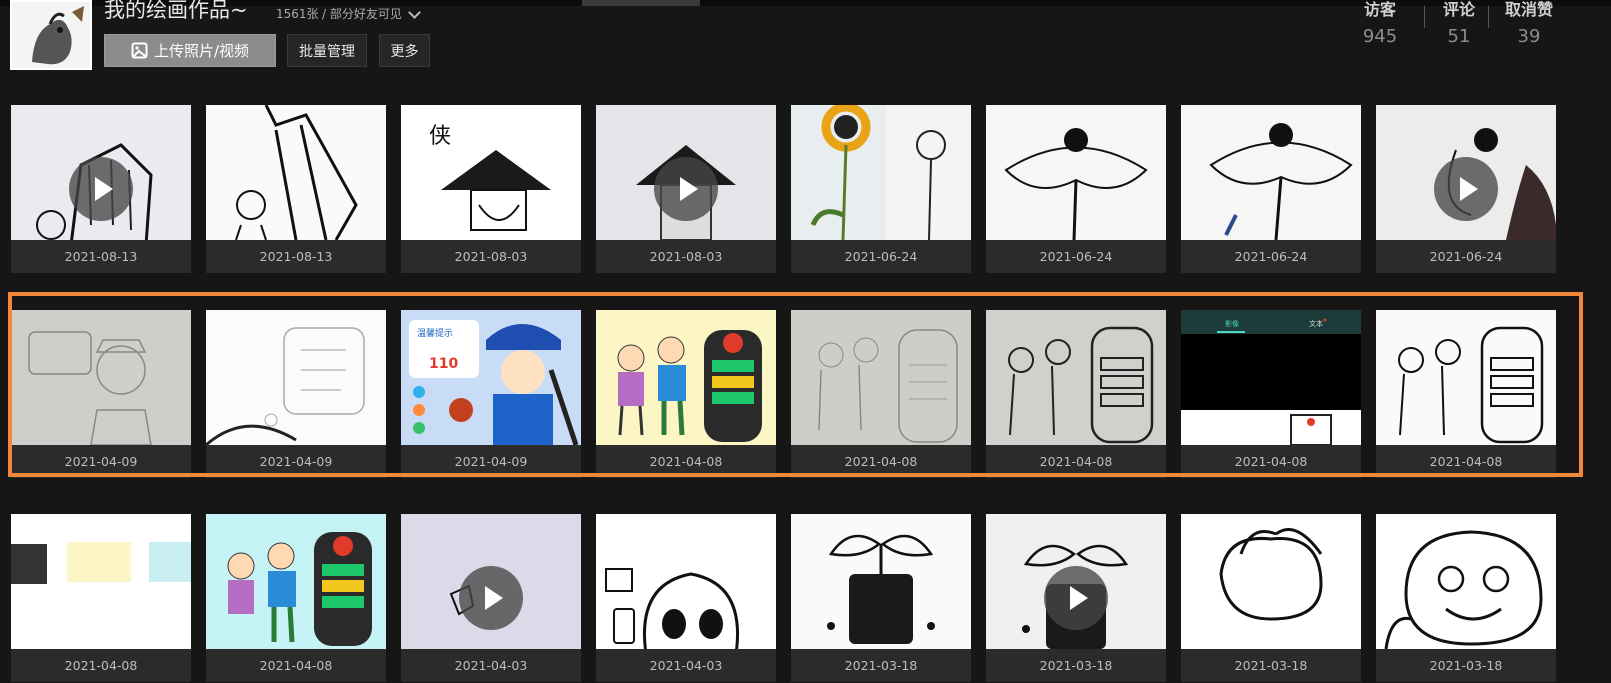  What do you see at coordinates (362, 14) in the screenshot?
I see `album-visibility-label: / 部分好友可见` at bounding box center [362, 14].